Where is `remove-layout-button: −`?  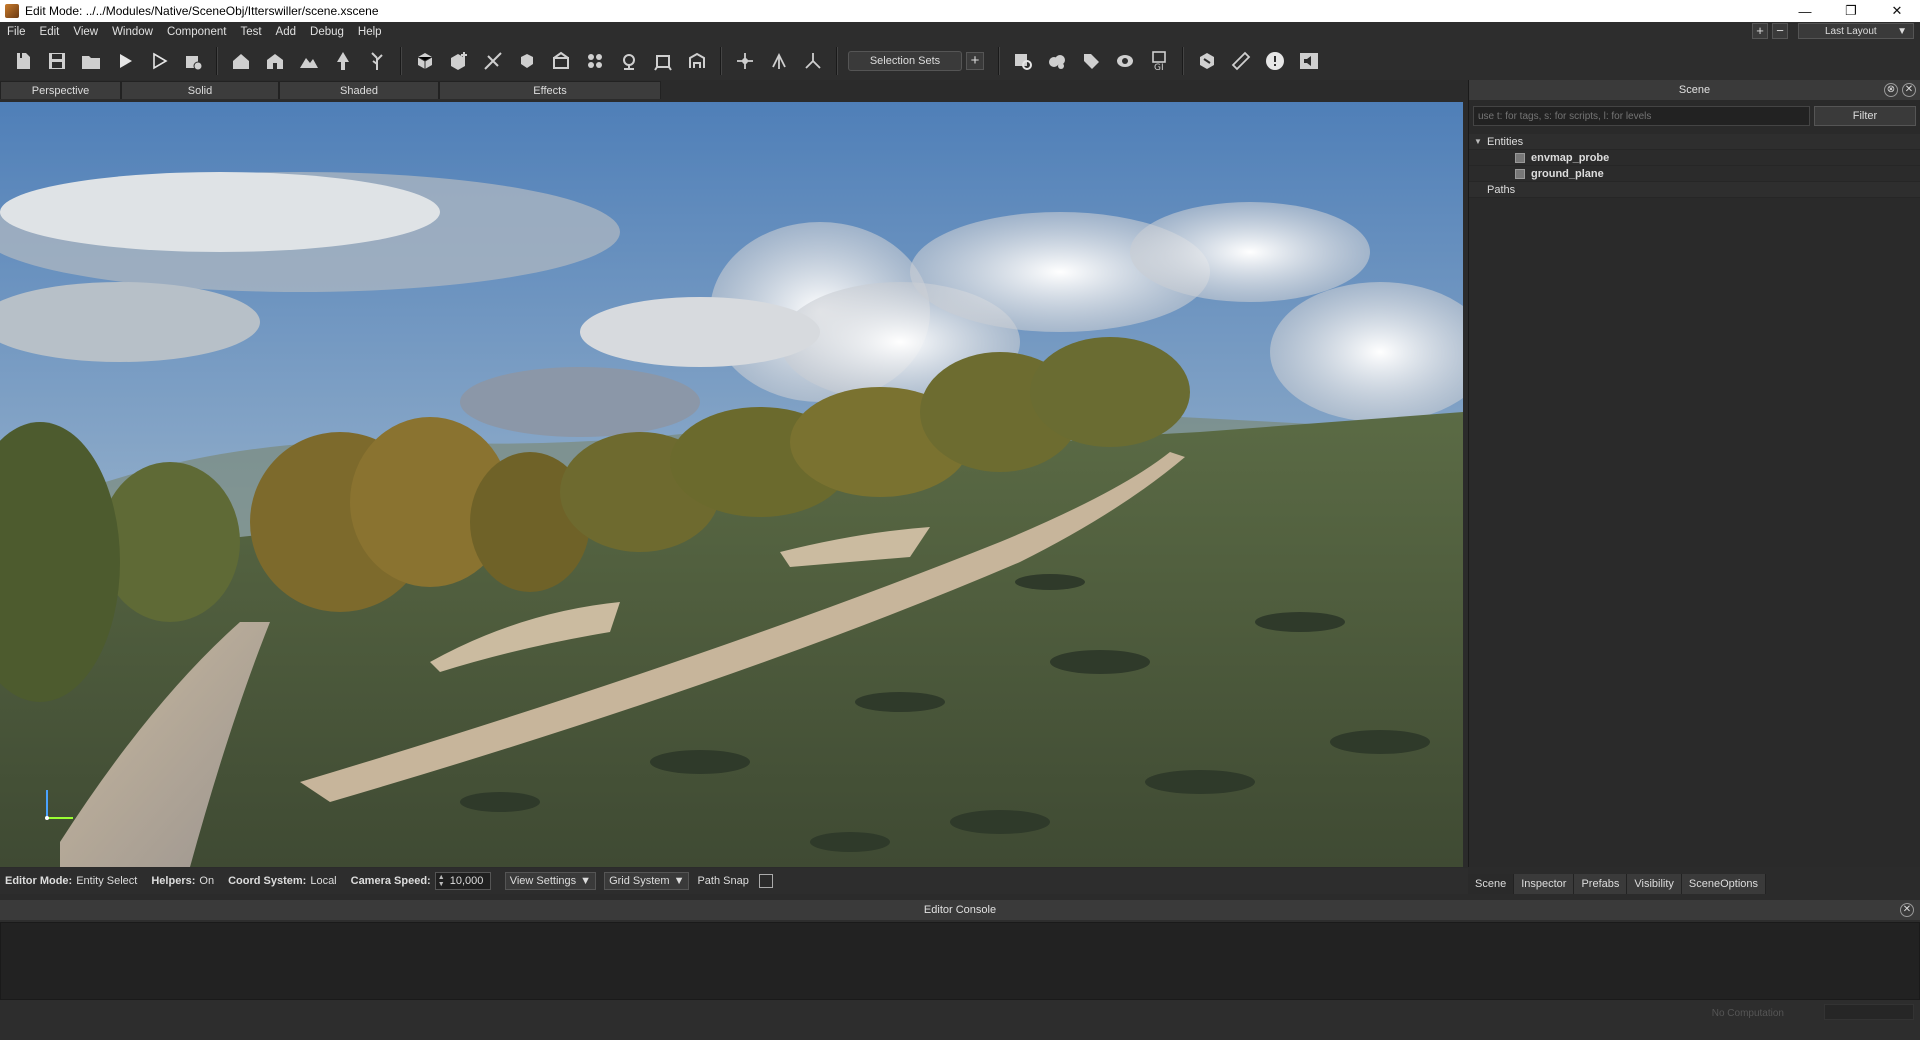 remove-layout-button: − is located at coordinates (1780, 31).